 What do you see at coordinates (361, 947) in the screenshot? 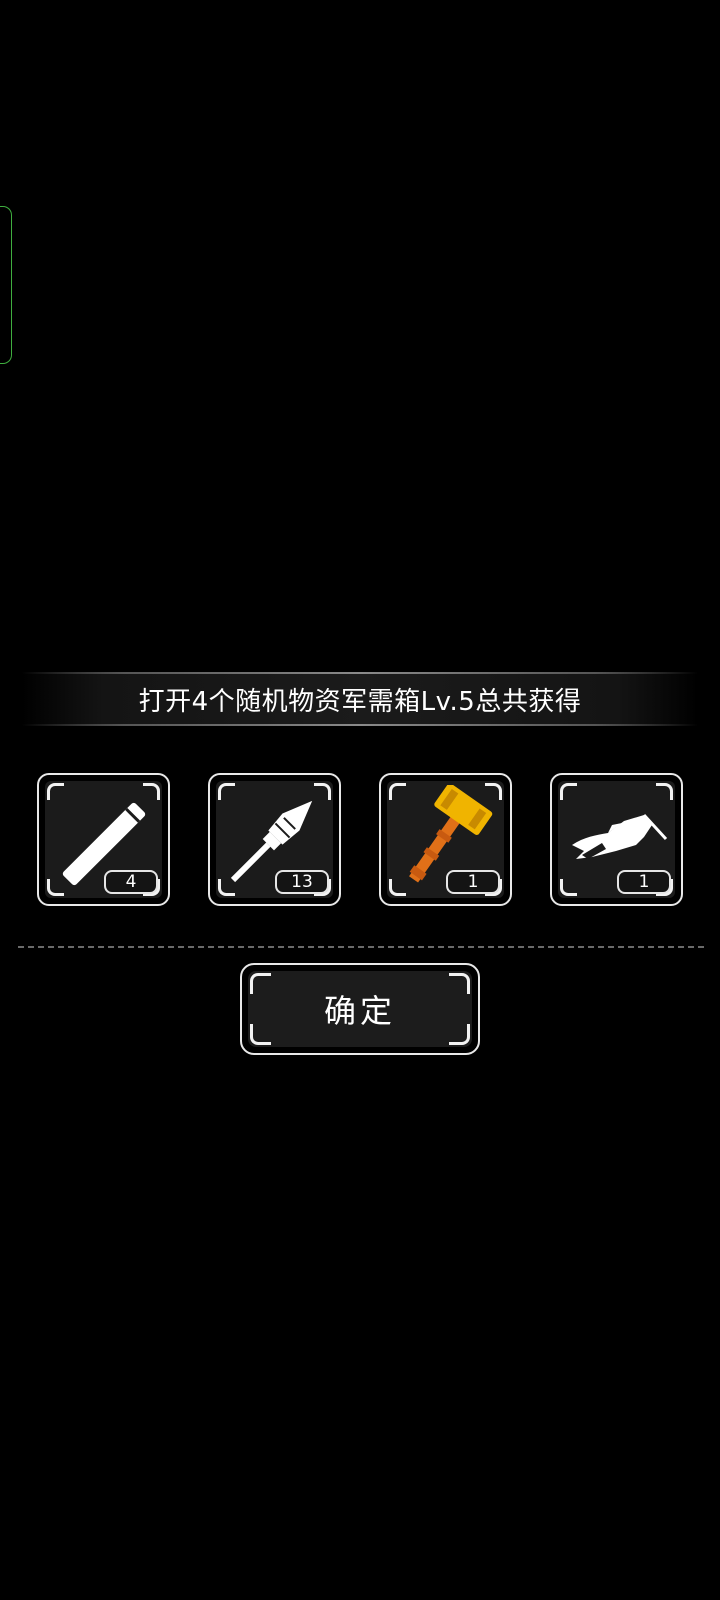
I see `dashed-divider` at bounding box center [361, 947].